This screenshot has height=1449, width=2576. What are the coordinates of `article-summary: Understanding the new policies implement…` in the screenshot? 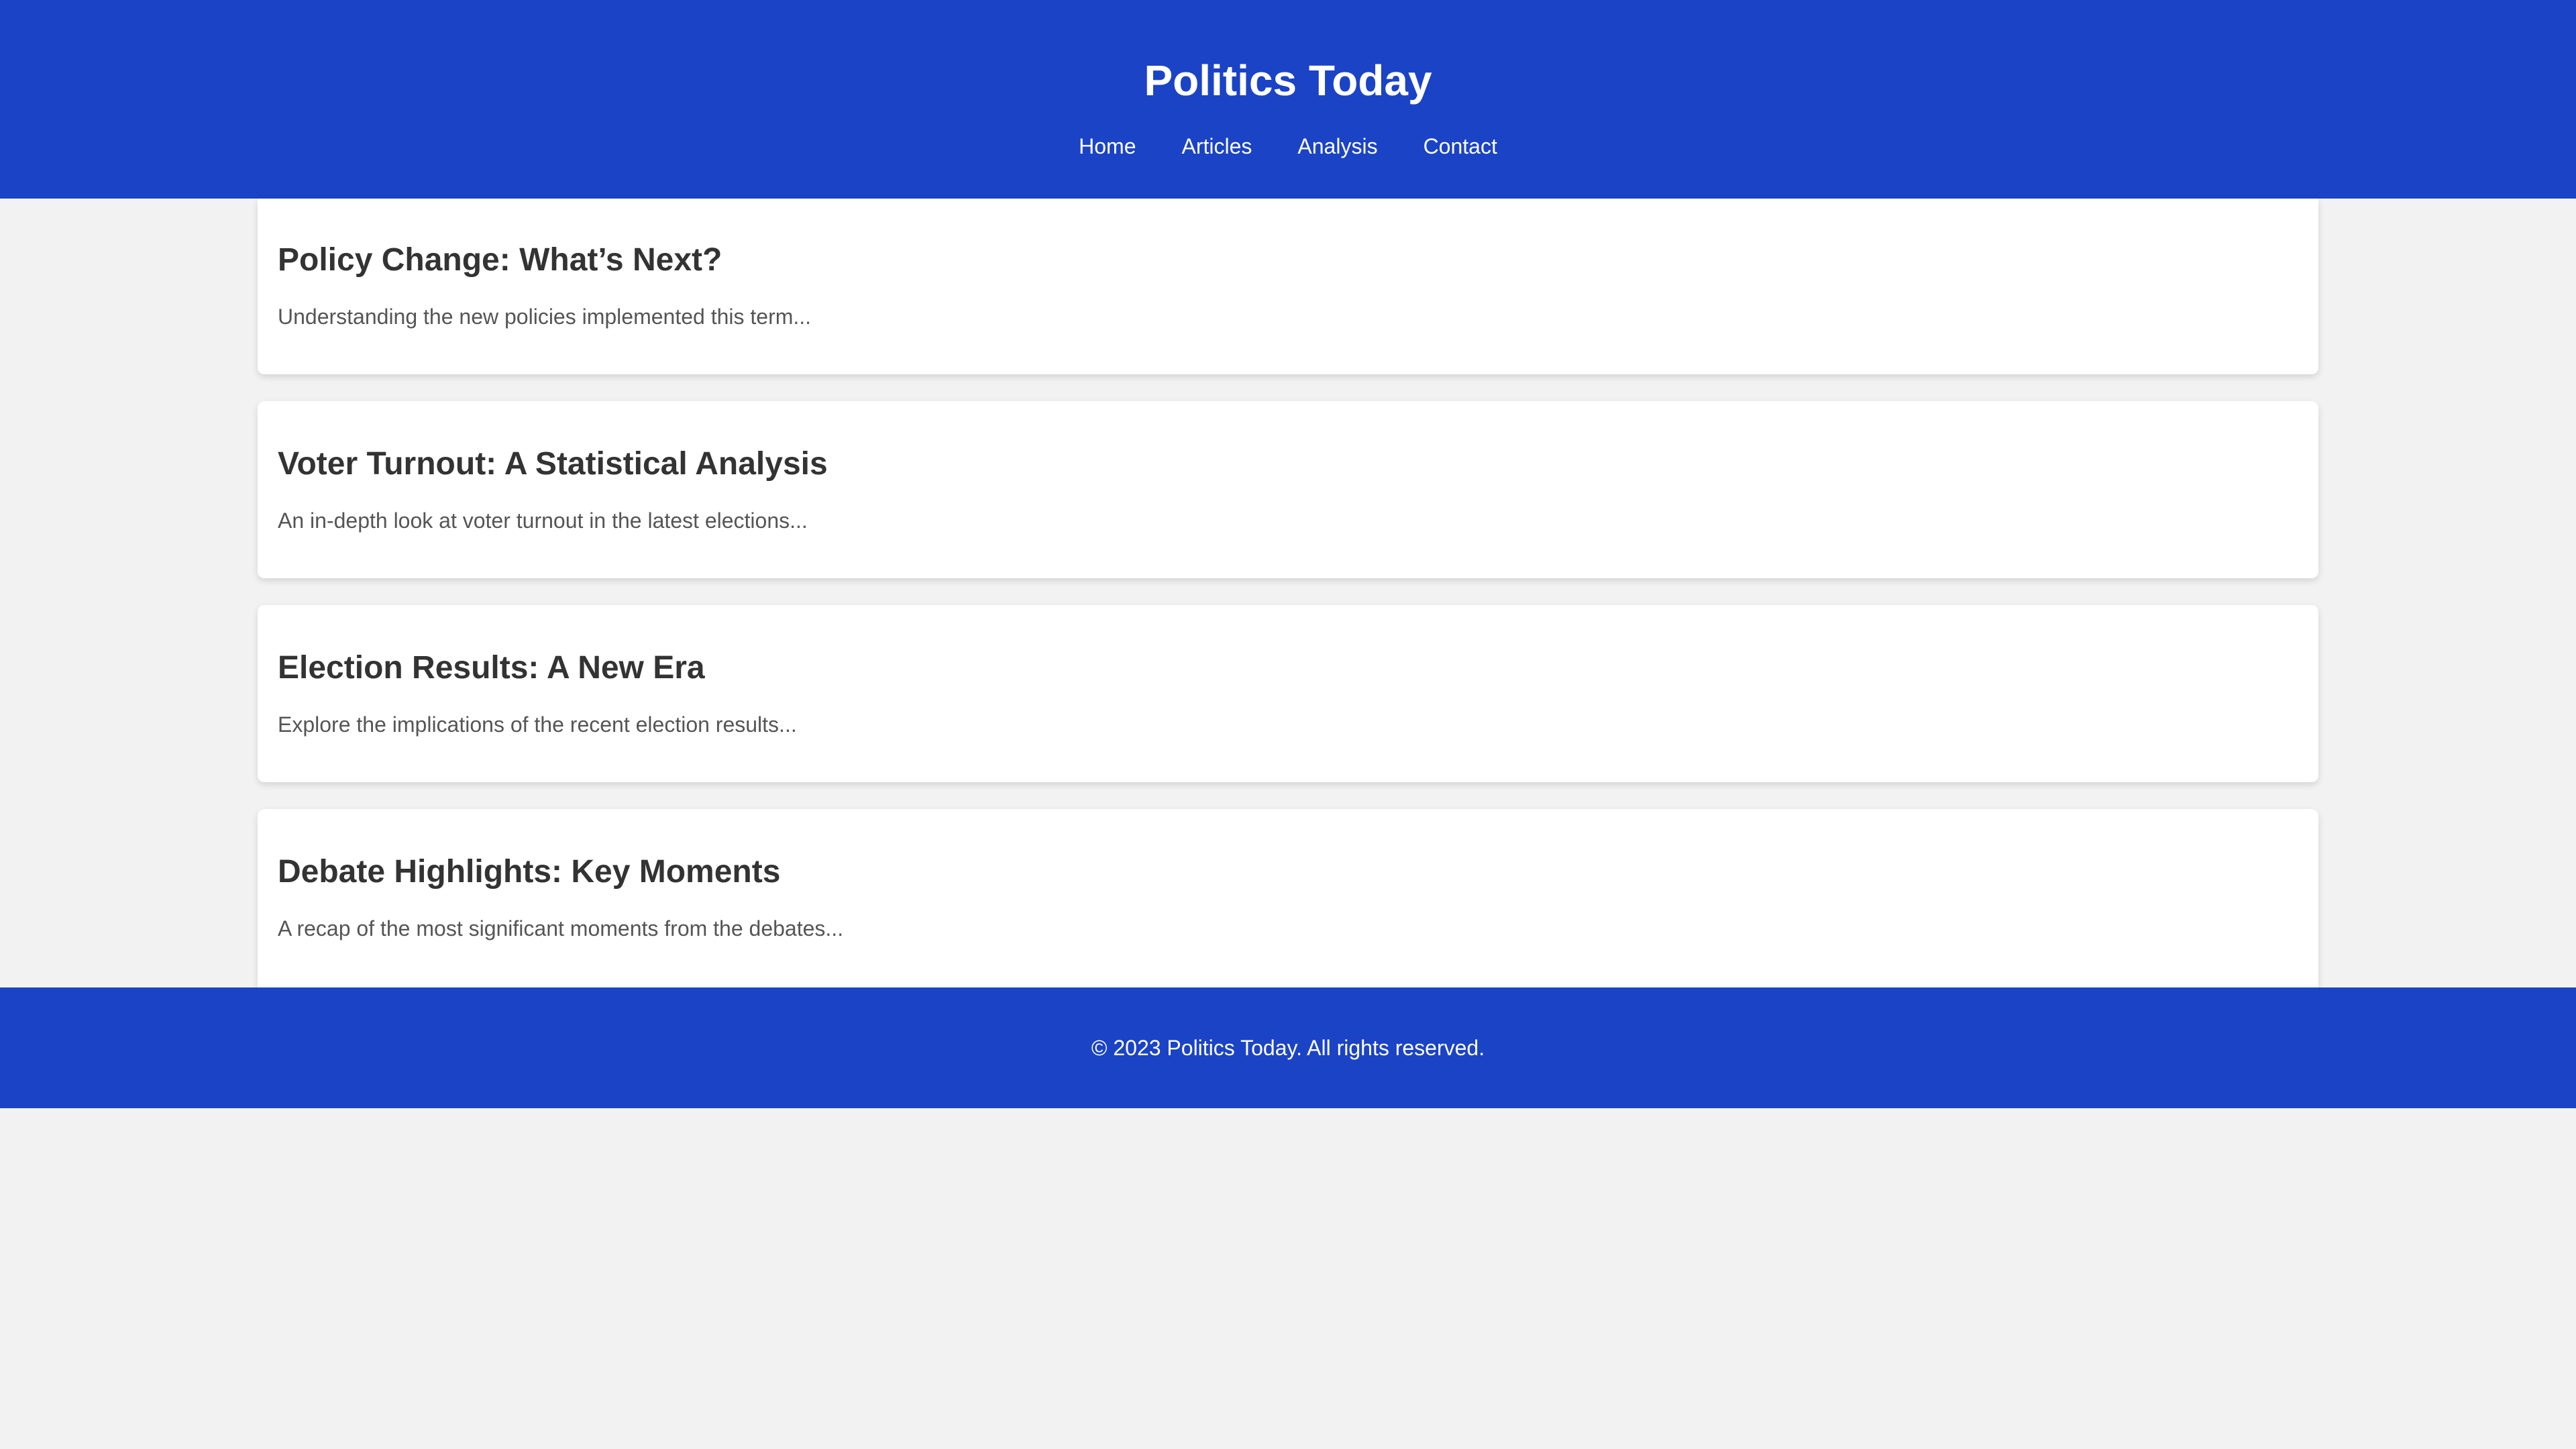 It's located at (545, 317).